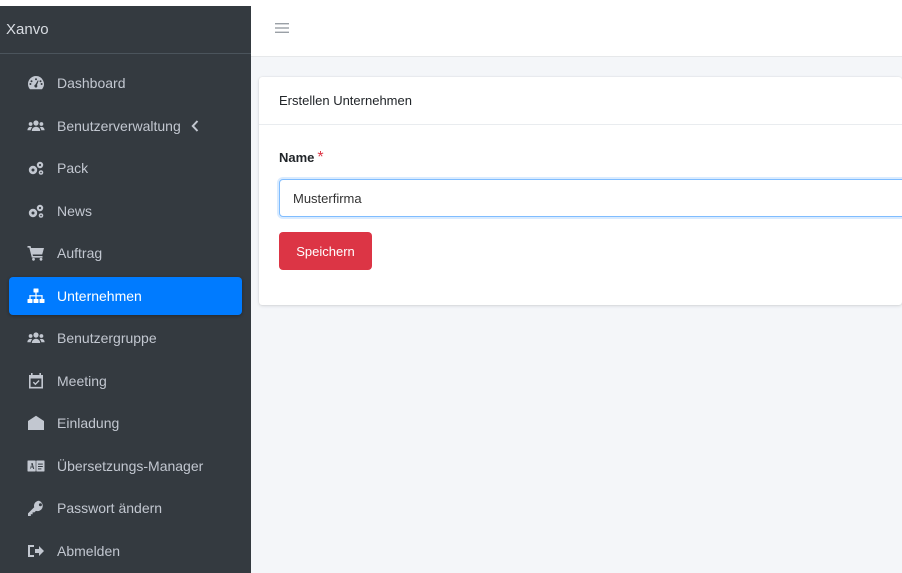  Describe the element at coordinates (91, 83) in the screenshot. I see `sidebar-item-label: Dashboard` at that location.